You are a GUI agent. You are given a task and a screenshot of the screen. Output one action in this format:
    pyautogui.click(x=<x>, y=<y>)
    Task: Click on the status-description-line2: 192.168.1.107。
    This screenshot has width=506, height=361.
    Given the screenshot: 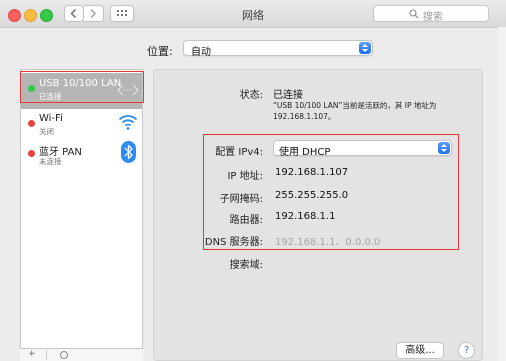 What is the action you would take?
    pyautogui.click(x=304, y=116)
    